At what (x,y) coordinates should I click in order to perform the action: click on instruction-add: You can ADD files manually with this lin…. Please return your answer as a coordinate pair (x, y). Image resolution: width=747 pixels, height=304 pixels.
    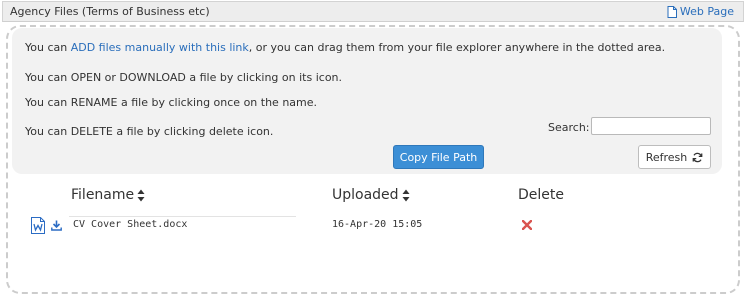
    Looking at the image, I should click on (345, 47).